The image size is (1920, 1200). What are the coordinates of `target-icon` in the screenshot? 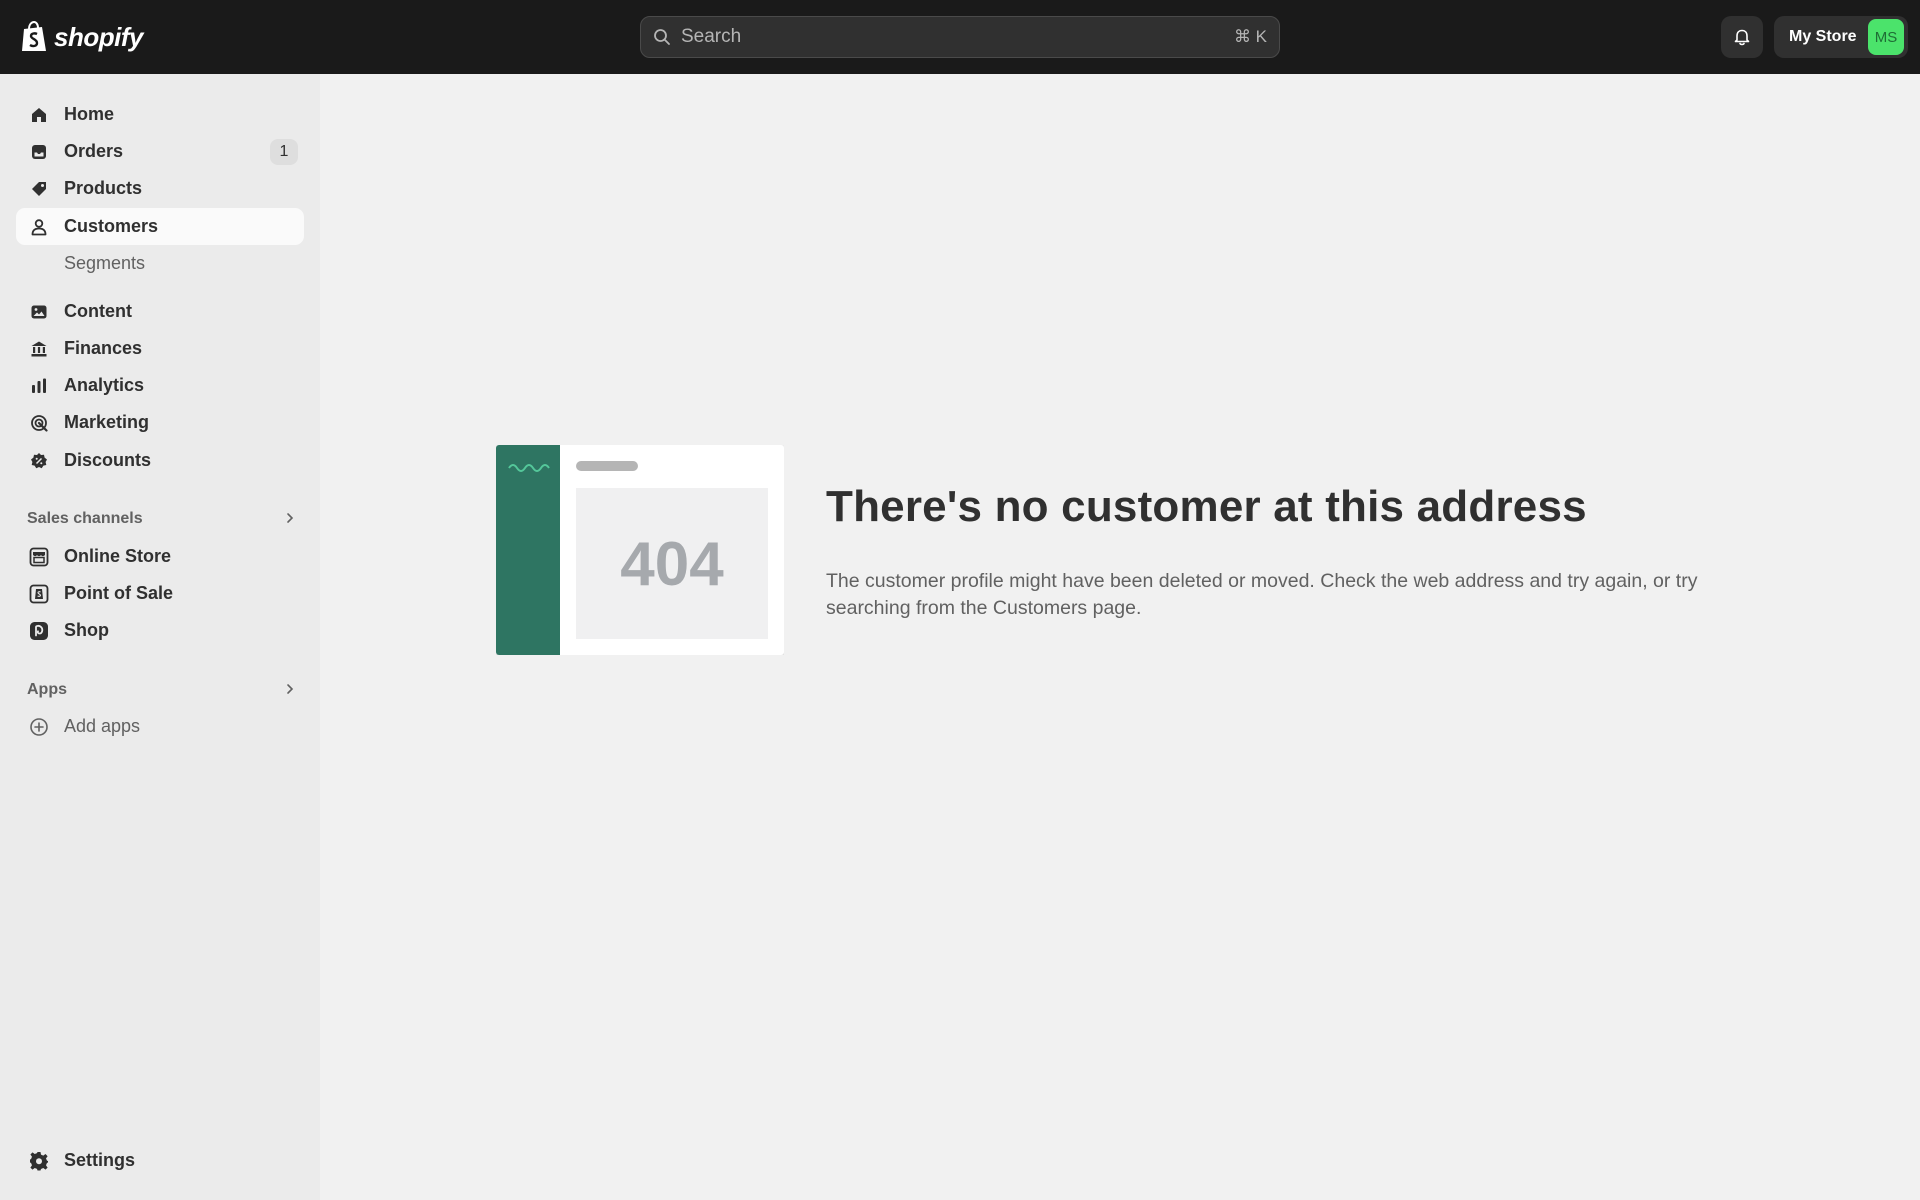 It's located at (39, 423).